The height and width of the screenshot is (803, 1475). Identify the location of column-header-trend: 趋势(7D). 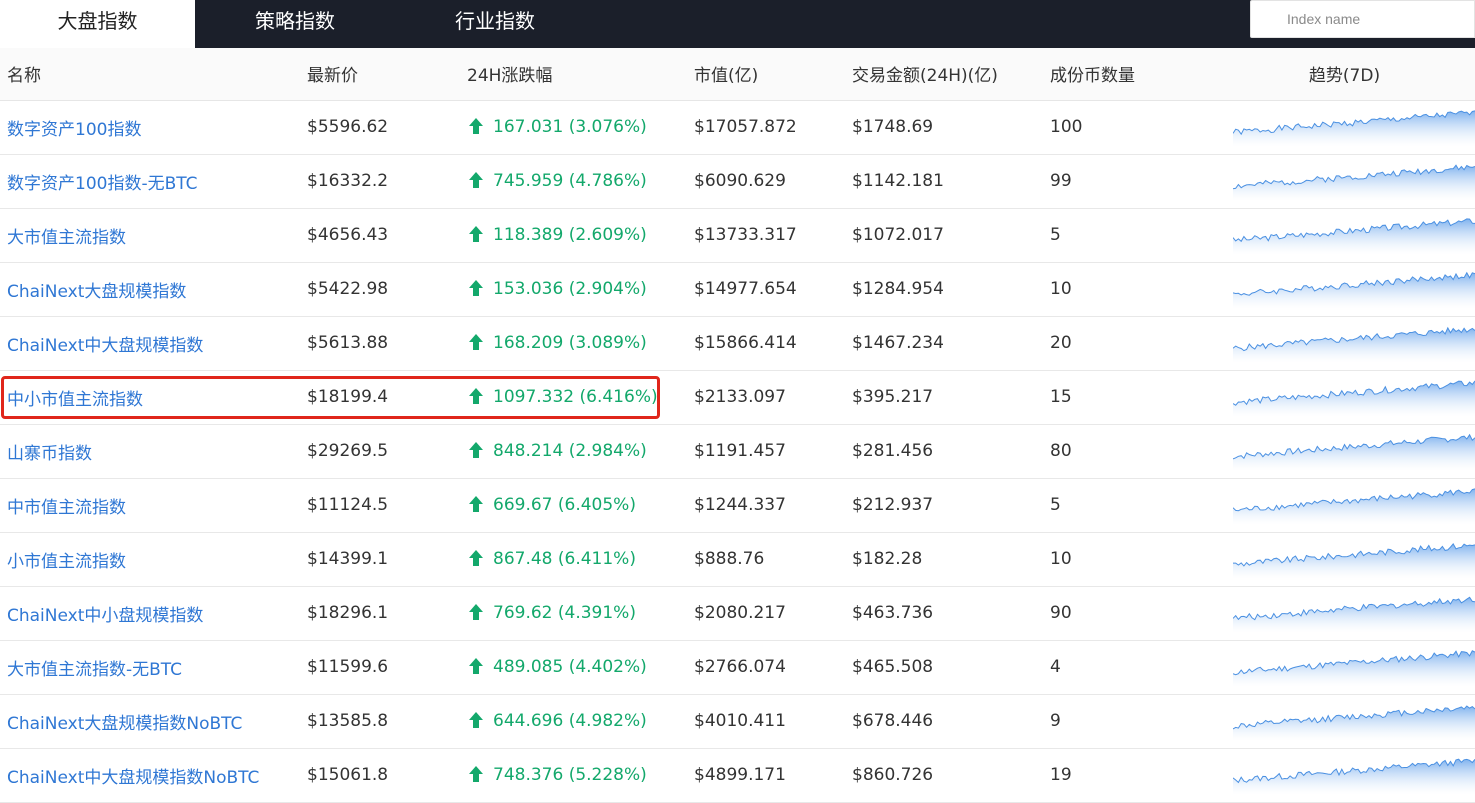
(1345, 74).